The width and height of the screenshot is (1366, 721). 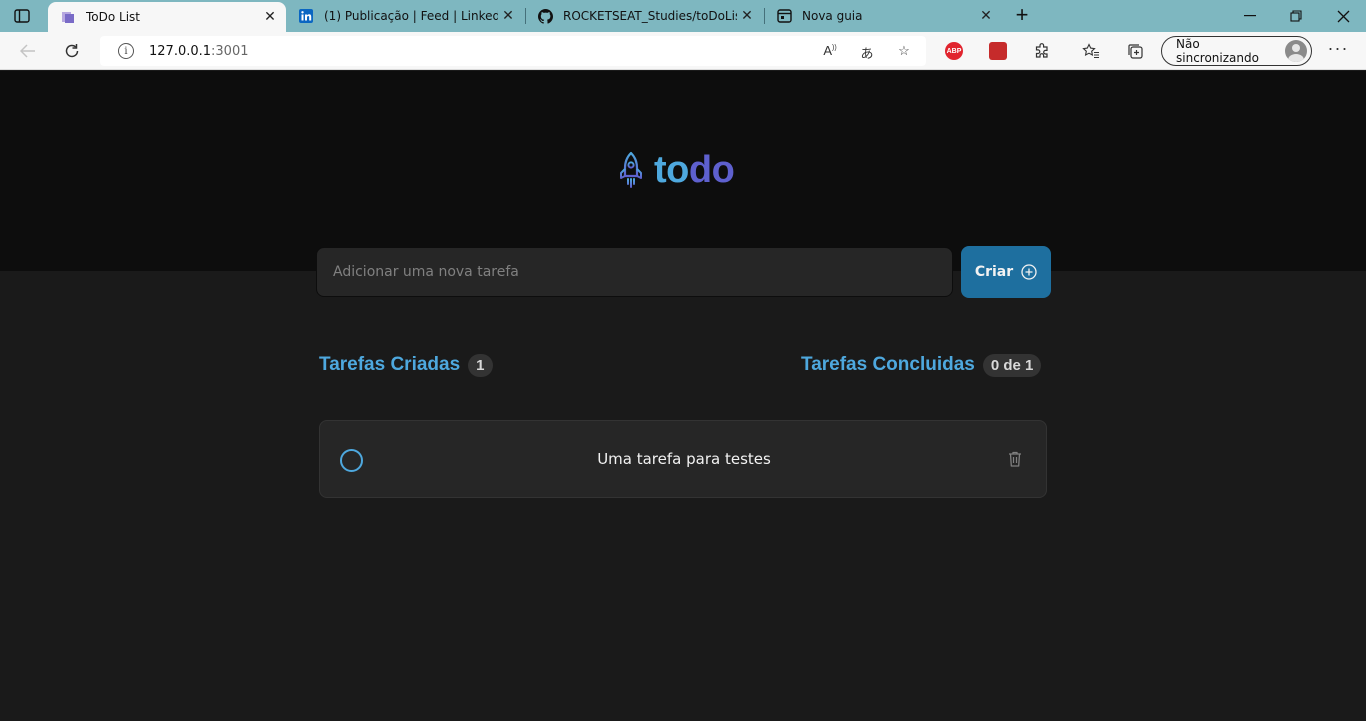 What do you see at coordinates (671, 169) in the screenshot?
I see `logo-text-to: to` at bounding box center [671, 169].